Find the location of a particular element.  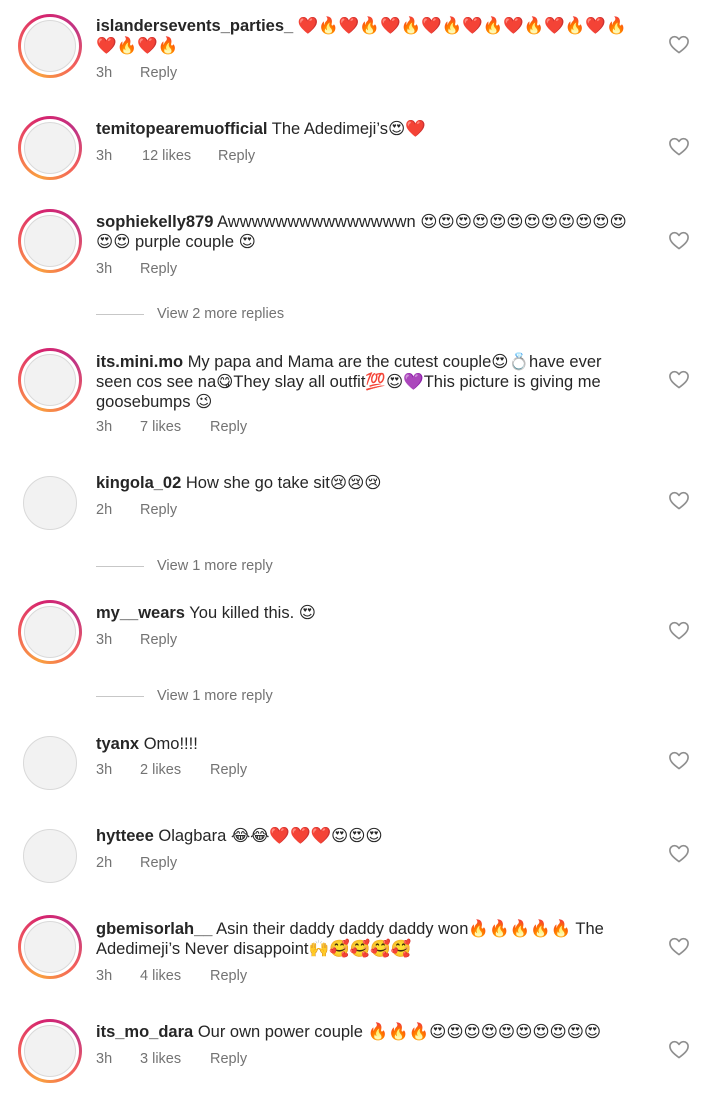

comment-text: Omo!!!! is located at coordinates (170, 744).